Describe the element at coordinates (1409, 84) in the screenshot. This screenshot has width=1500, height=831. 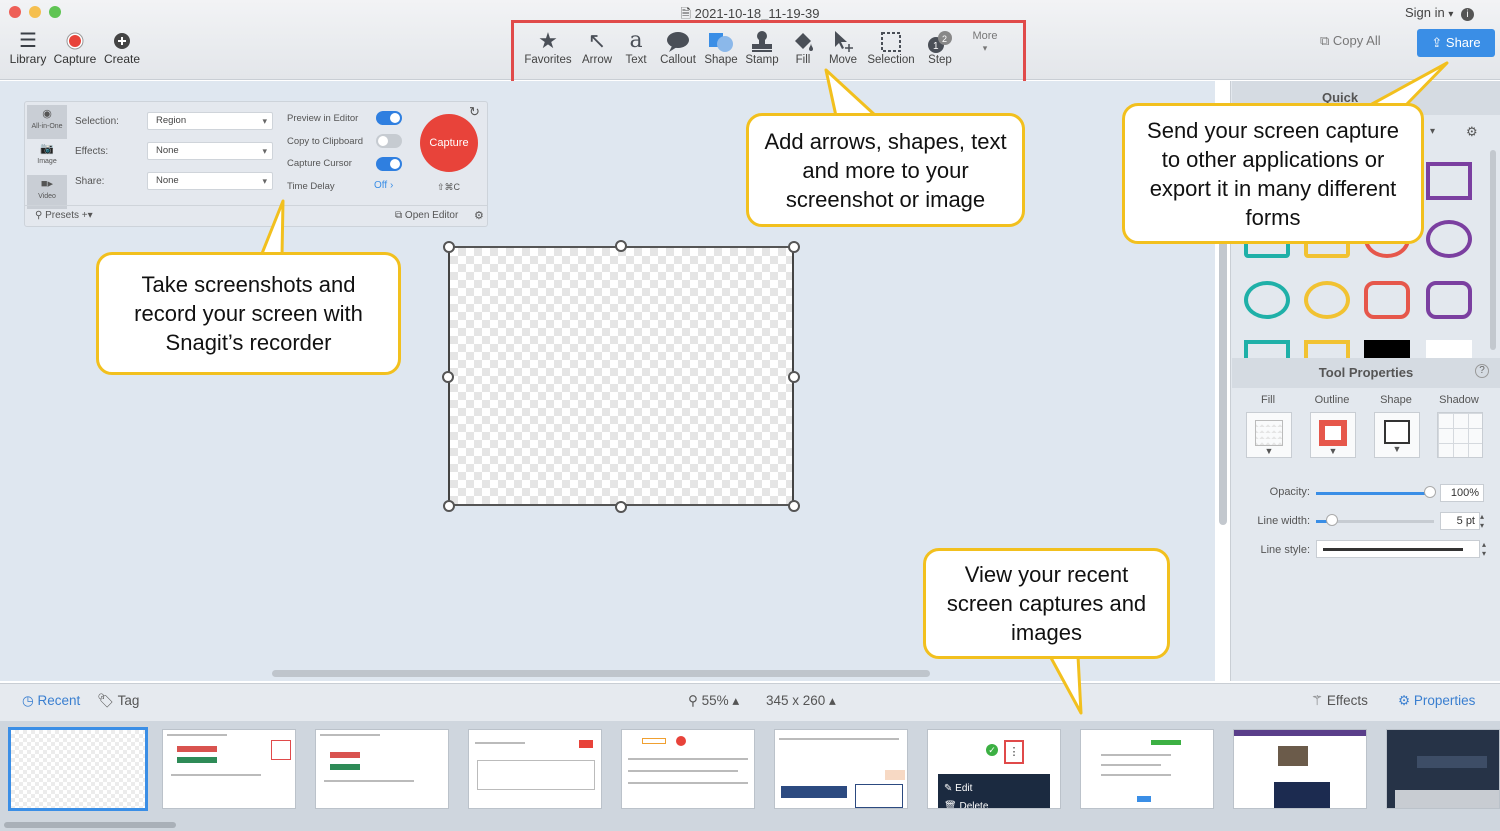
I see `share-callout-pointer` at that location.